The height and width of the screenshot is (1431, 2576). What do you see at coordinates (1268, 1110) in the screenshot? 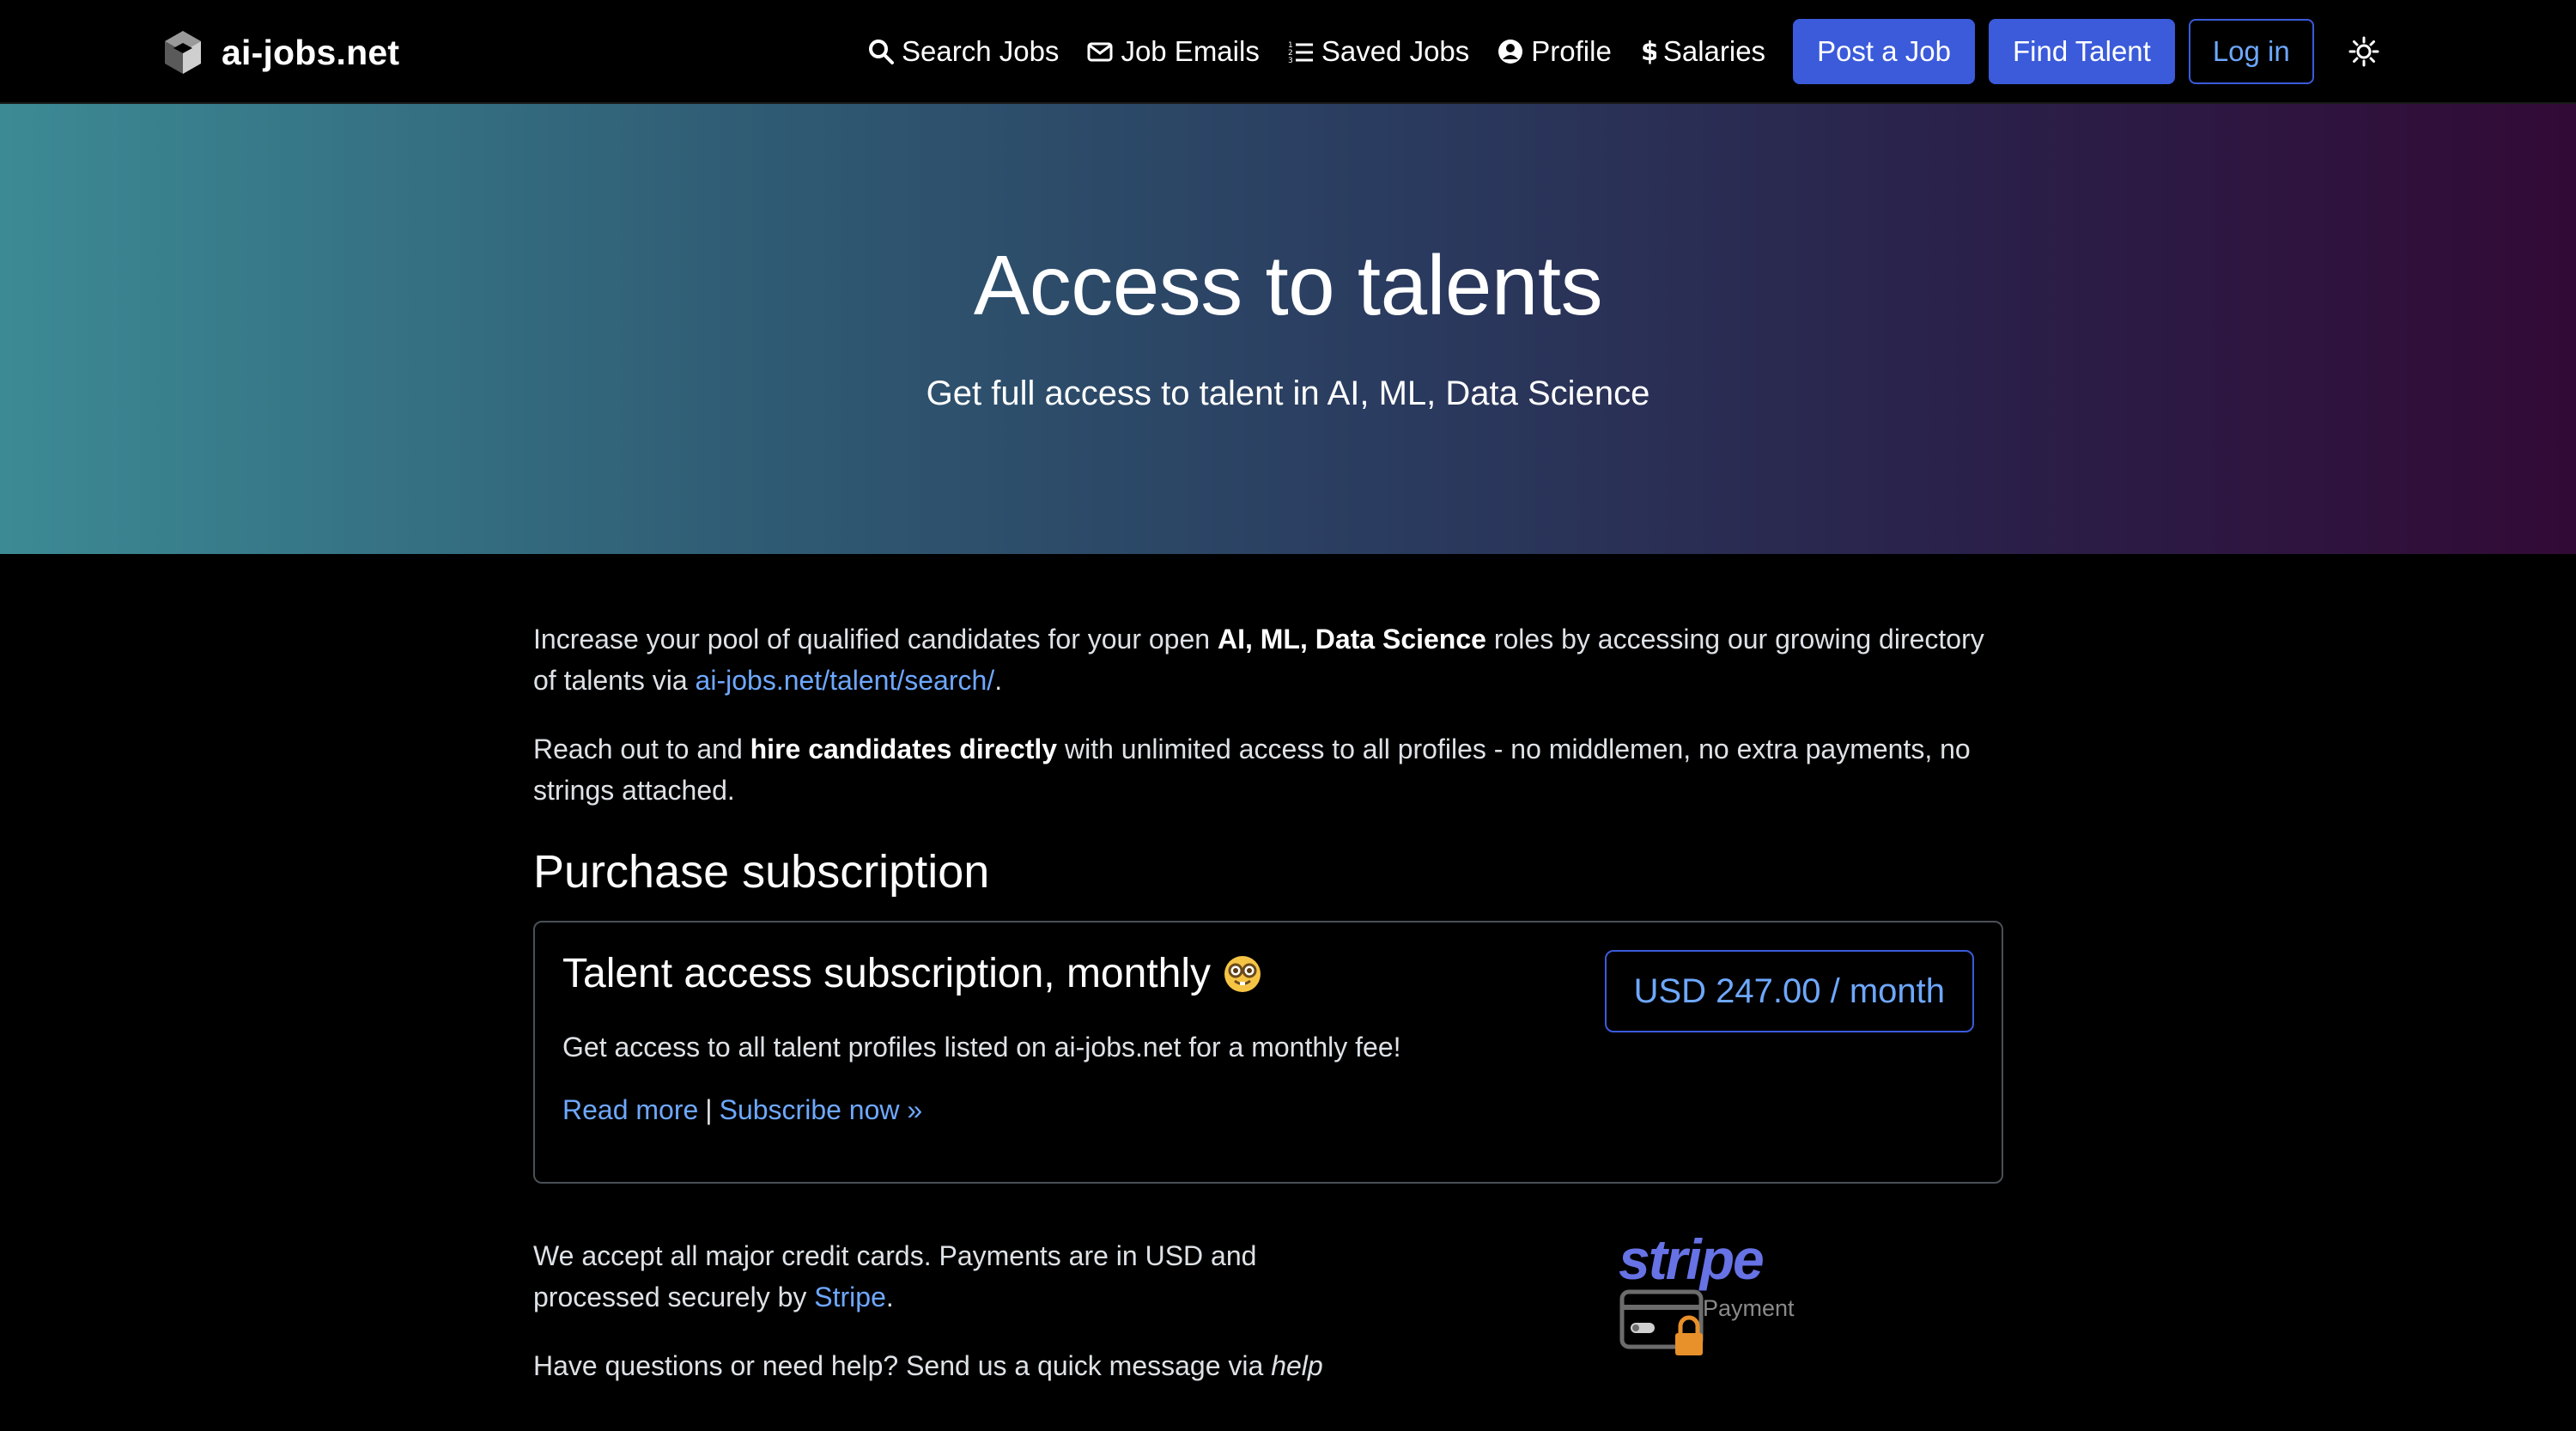
I see `subscription-links: Read more | Subscribe now »` at bounding box center [1268, 1110].